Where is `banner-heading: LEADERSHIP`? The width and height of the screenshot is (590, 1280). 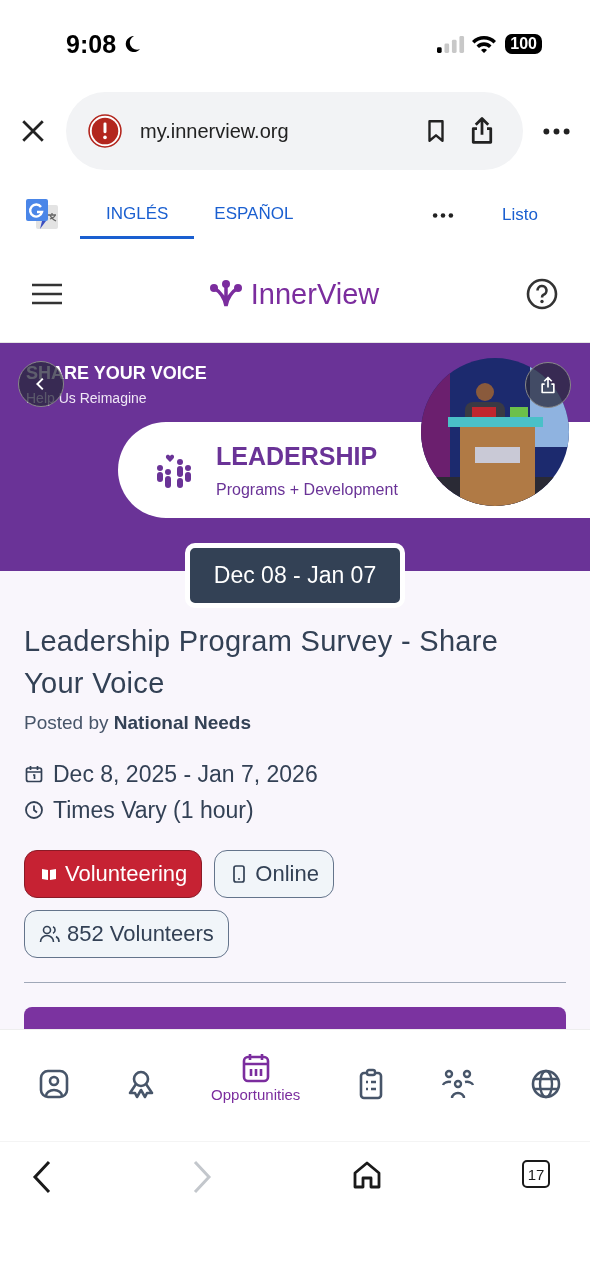
banner-heading: LEADERSHIP is located at coordinates (297, 456).